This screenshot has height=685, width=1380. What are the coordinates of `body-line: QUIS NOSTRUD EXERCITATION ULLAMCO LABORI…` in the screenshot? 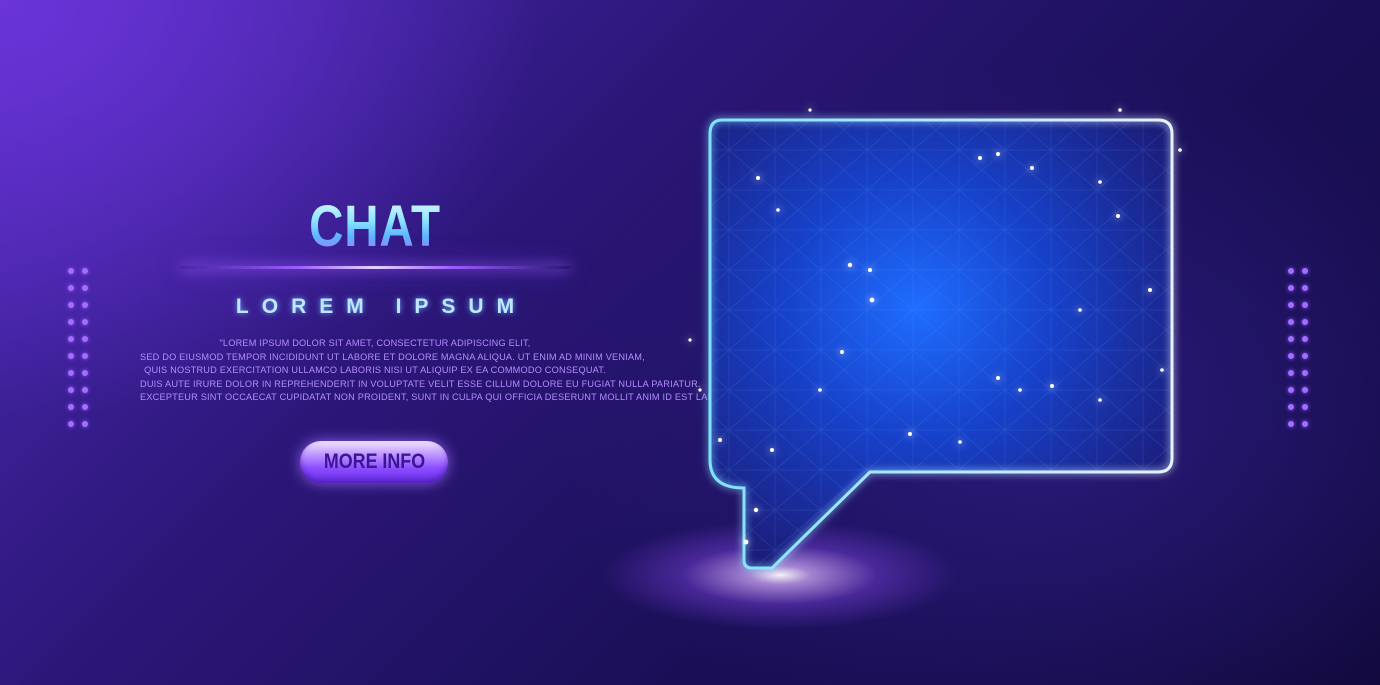 It's located at (375, 370).